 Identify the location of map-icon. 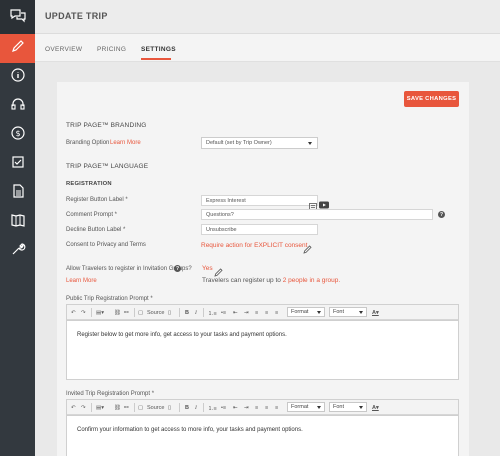
(18, 222).